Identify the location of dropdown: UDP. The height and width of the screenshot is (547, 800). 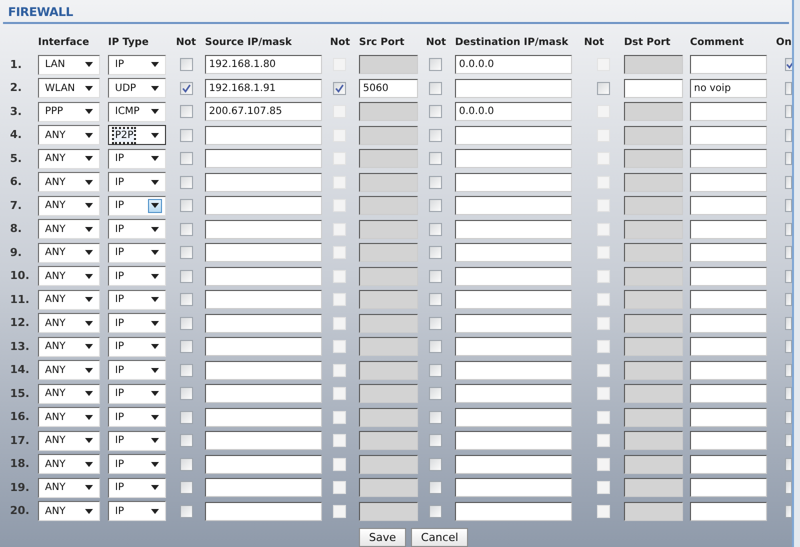
(137, 88).